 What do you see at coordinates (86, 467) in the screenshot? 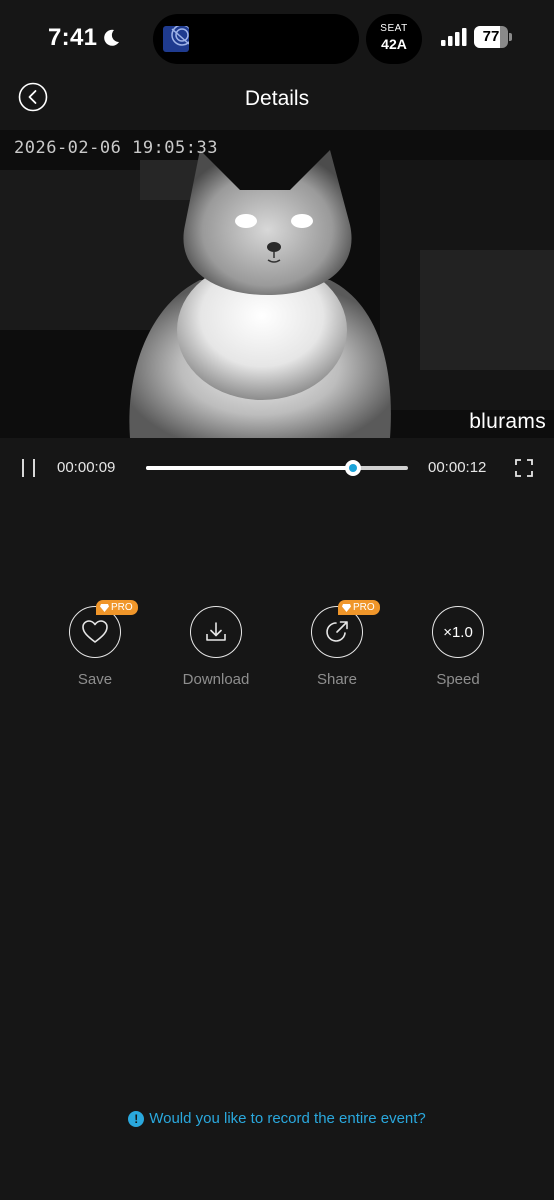
I see `current-time: 00:00:09` at bounding box center [86, 467].